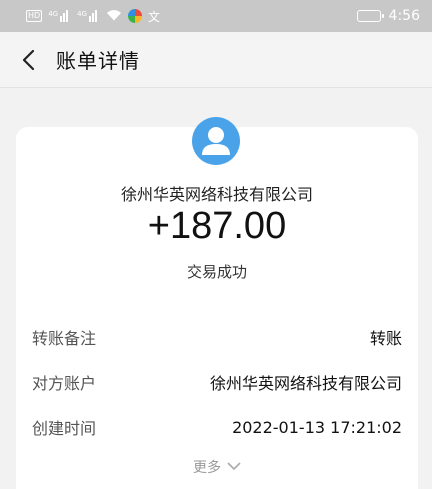 This screenshot has height=489, width=432. I want to click on language-icon: 文, so click(153, 16).